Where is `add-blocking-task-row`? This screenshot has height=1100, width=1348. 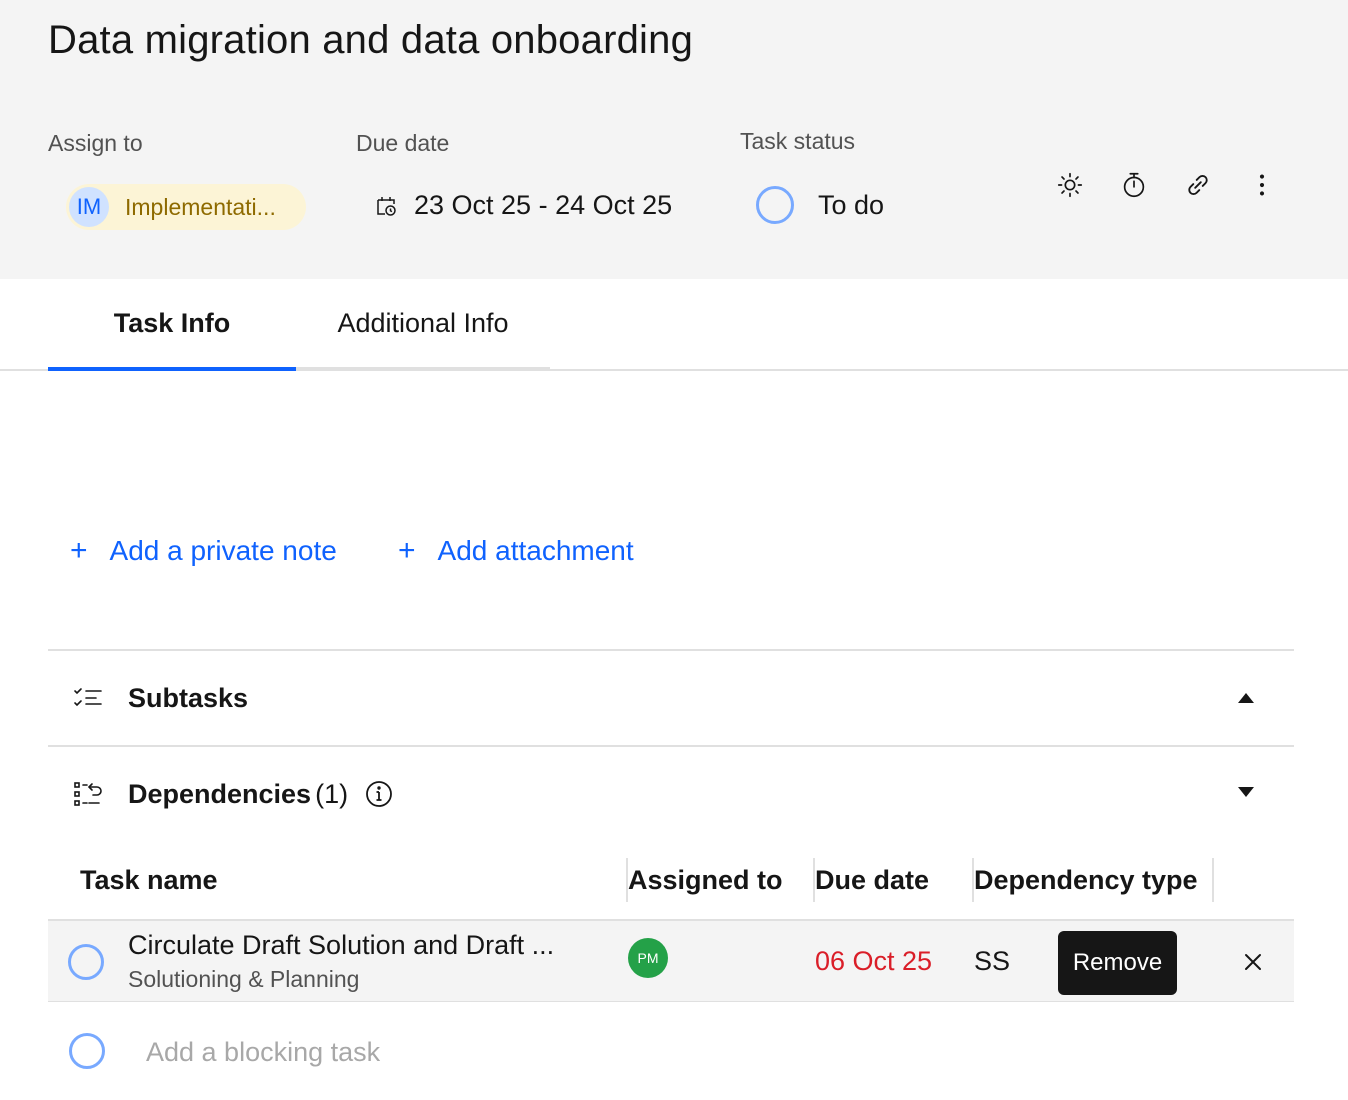
add-blocking-task-row is located at coordinates (671, 1051).